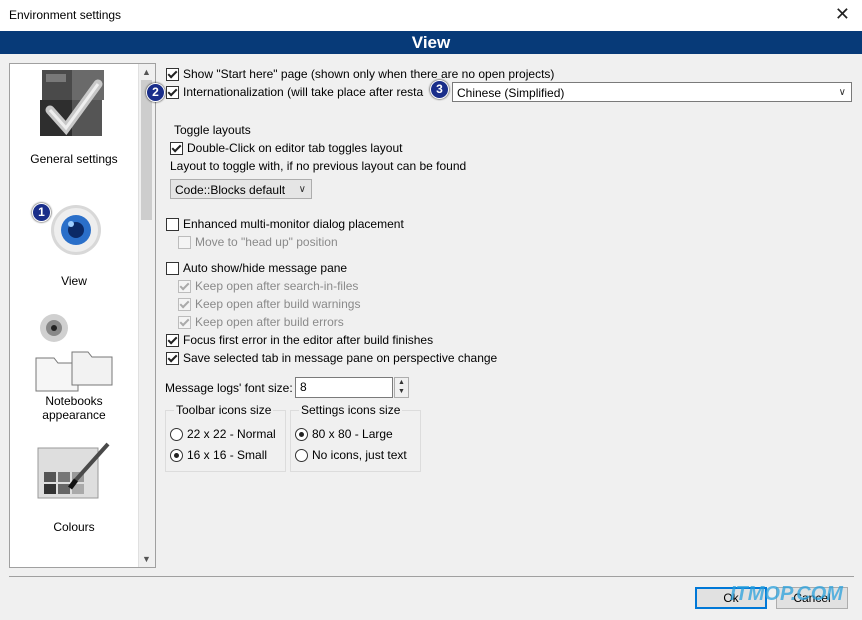 This screenshot has height=620, width=862. What do you see at coordinates (352, 434) in the screenshot?
I see `radio-label: 80 x 80 - Large` at bounding box center [352, 434].